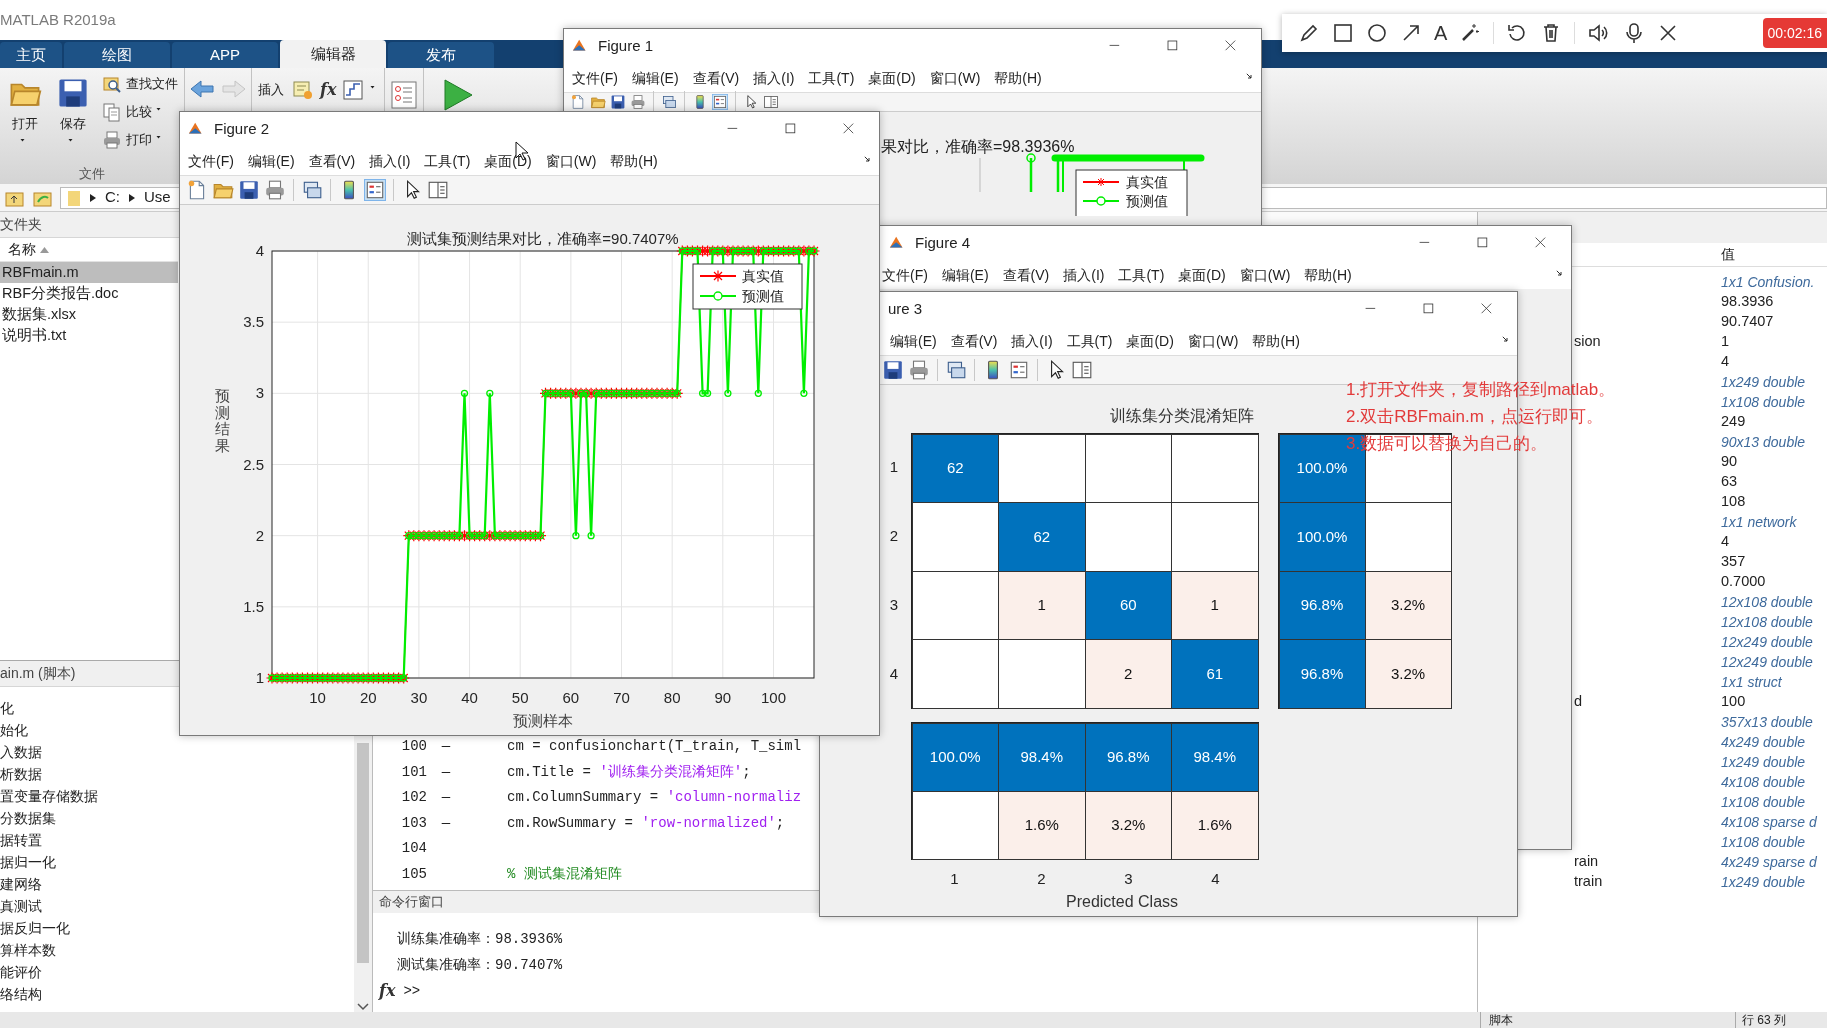 This screenshot has height=1028, width=1827. I want to click on outline-item: 算样本数, so click(28, 950).